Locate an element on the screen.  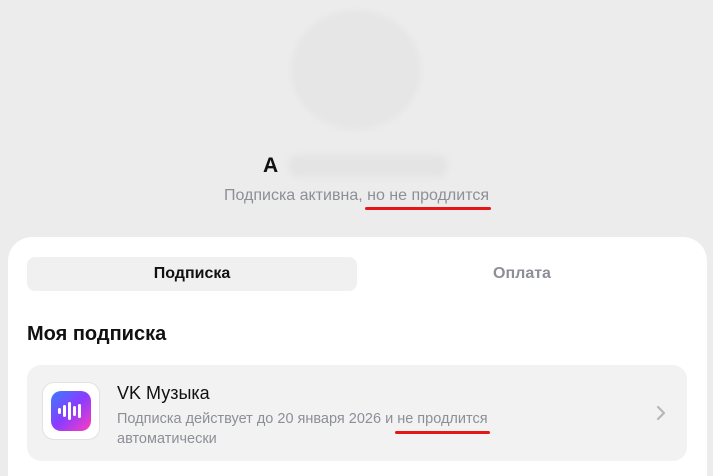
profile-name-initial: А is located at coordinates (271, 165).